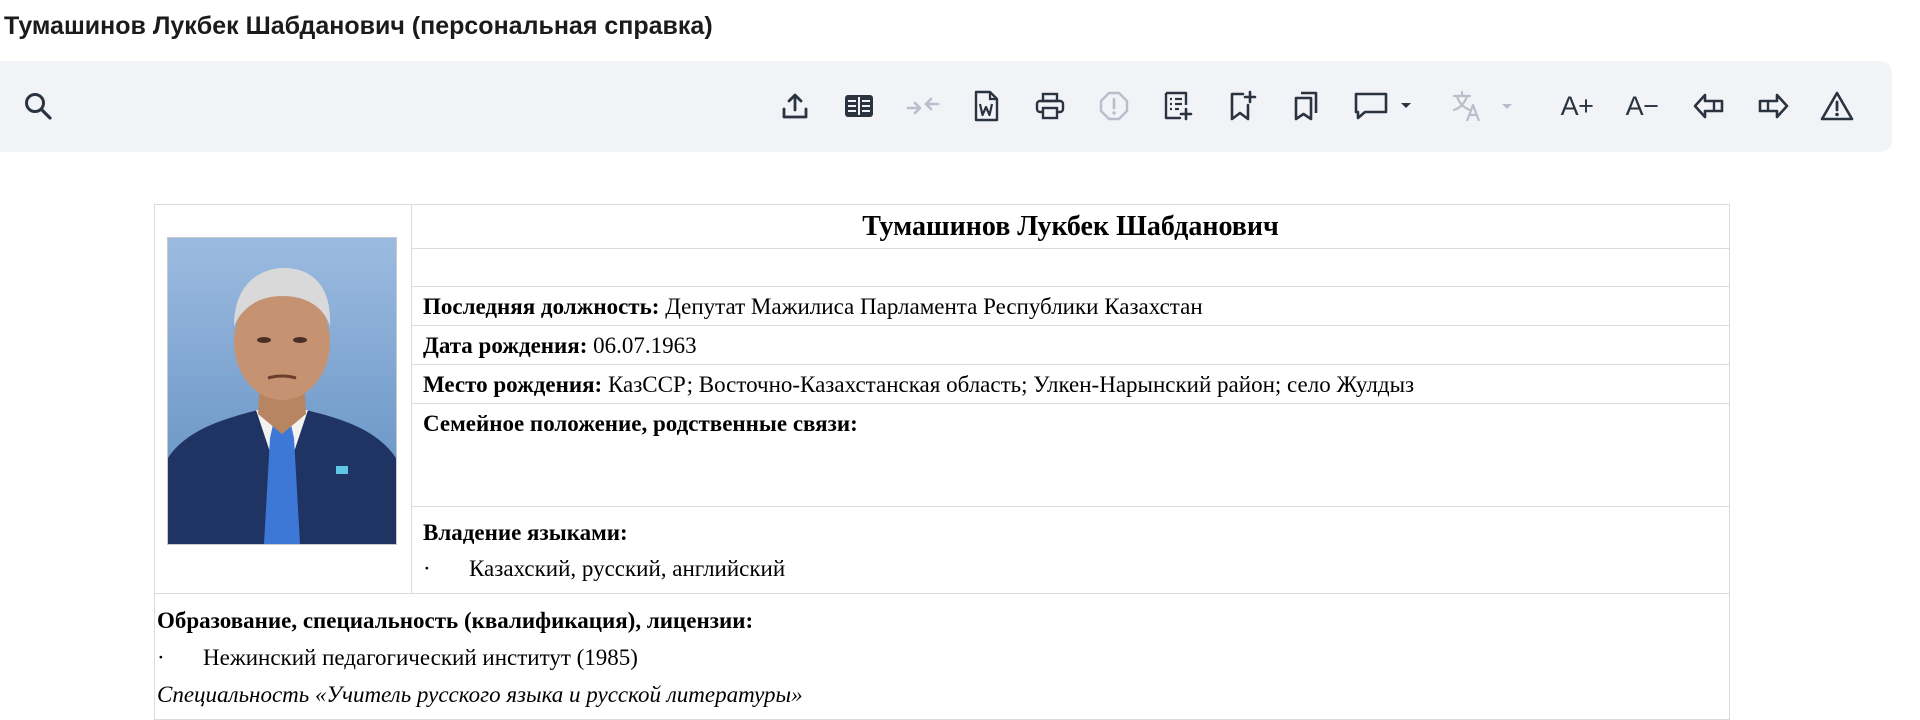  Describe the element at coordinates (420, 657) in the screenshot. I see `education-item: Нежинский педагогический институт (1985)` at that location.